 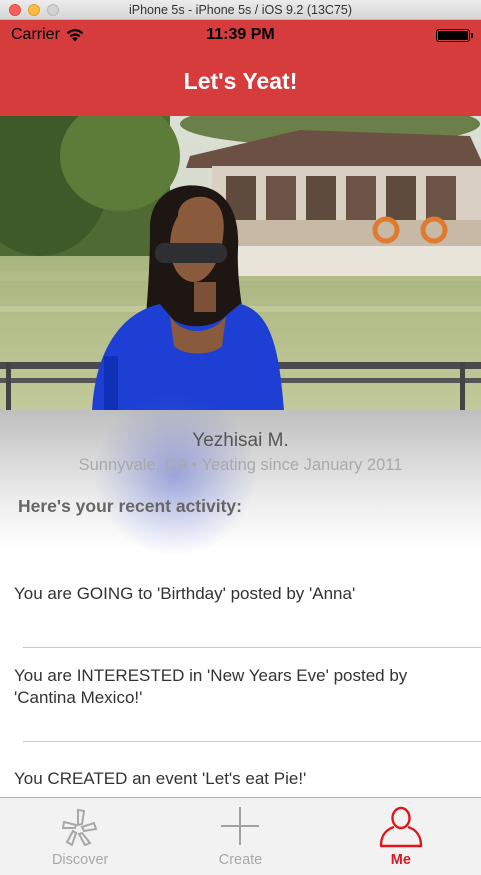 What do you see at coordinates (79, 827) in the screenshot?
I see `yelp-burst-icon` at bounding box center [79, 827].